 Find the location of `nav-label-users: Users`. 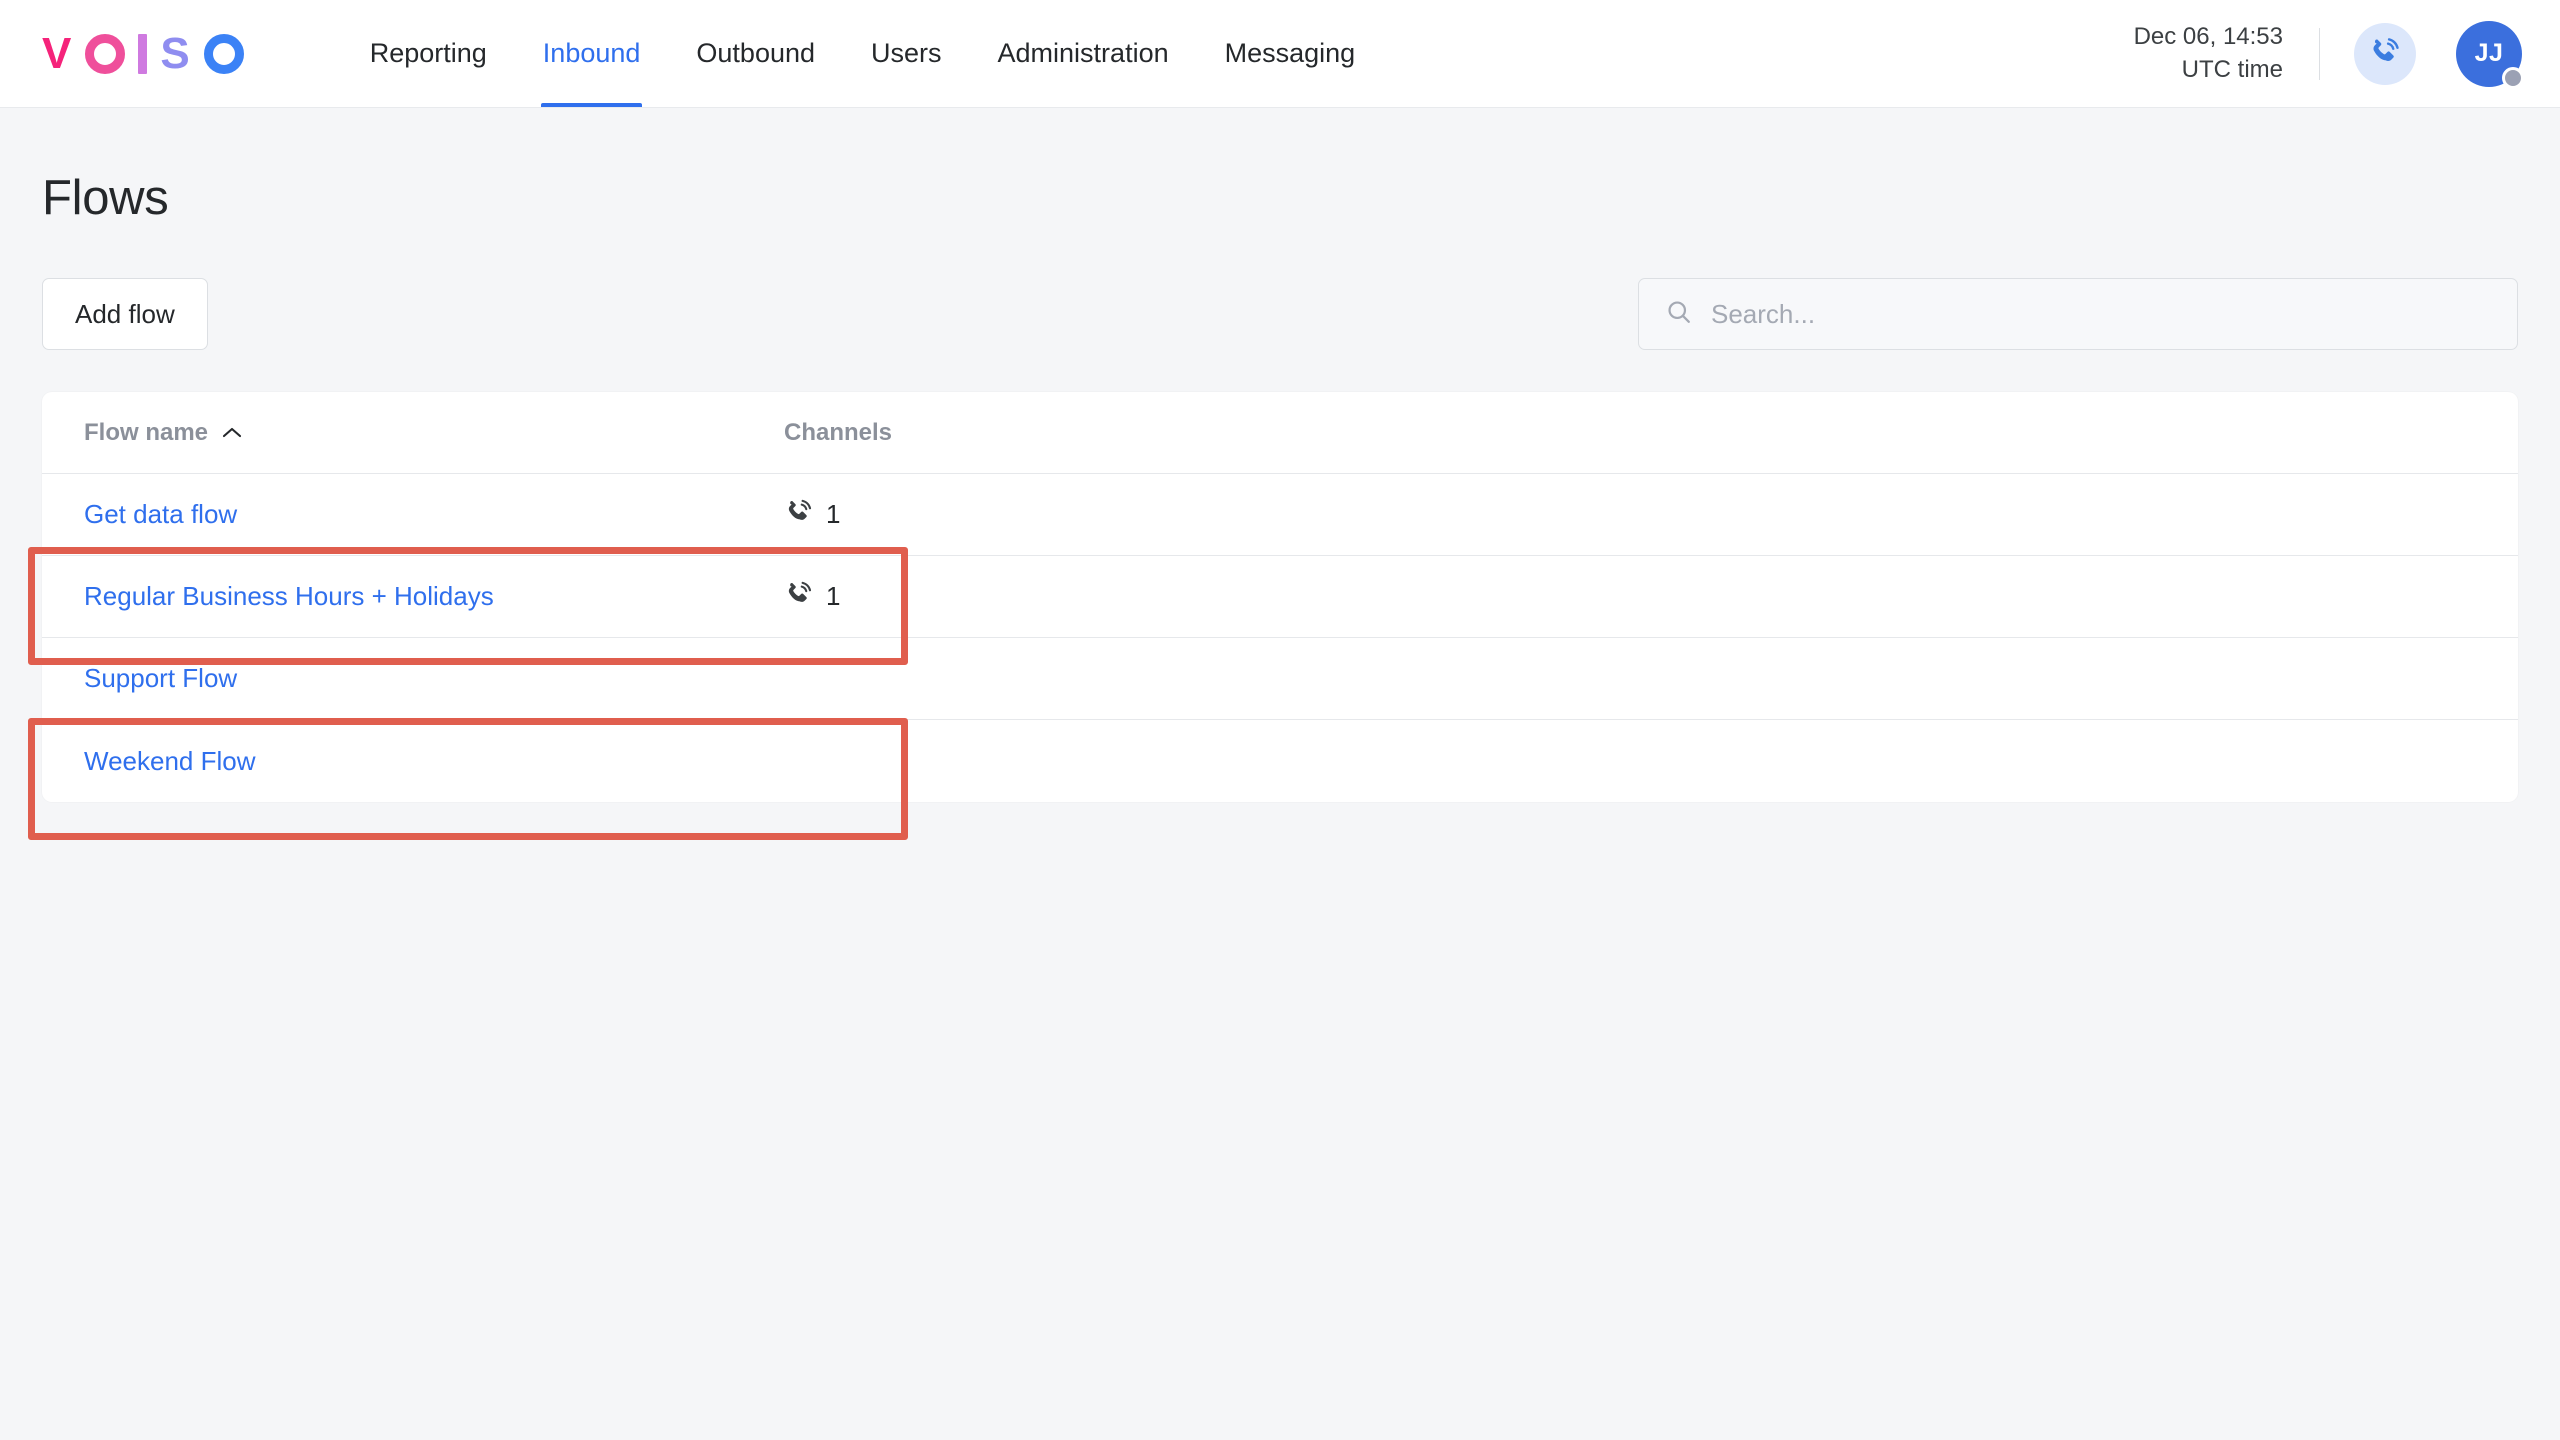

nav-label-users: Users is located at coordinates (906, 53).